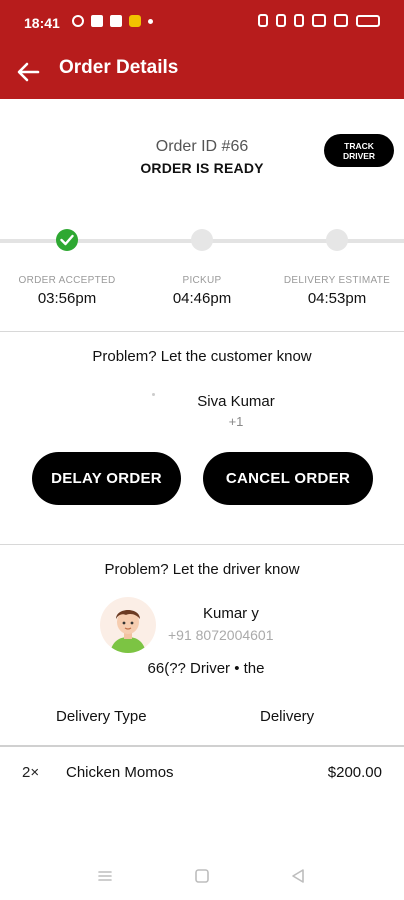  Describe the element at coordinates (202, 772) in the screenshot. I see `list-item: 2× Chicken Momos $200.00` at that location.